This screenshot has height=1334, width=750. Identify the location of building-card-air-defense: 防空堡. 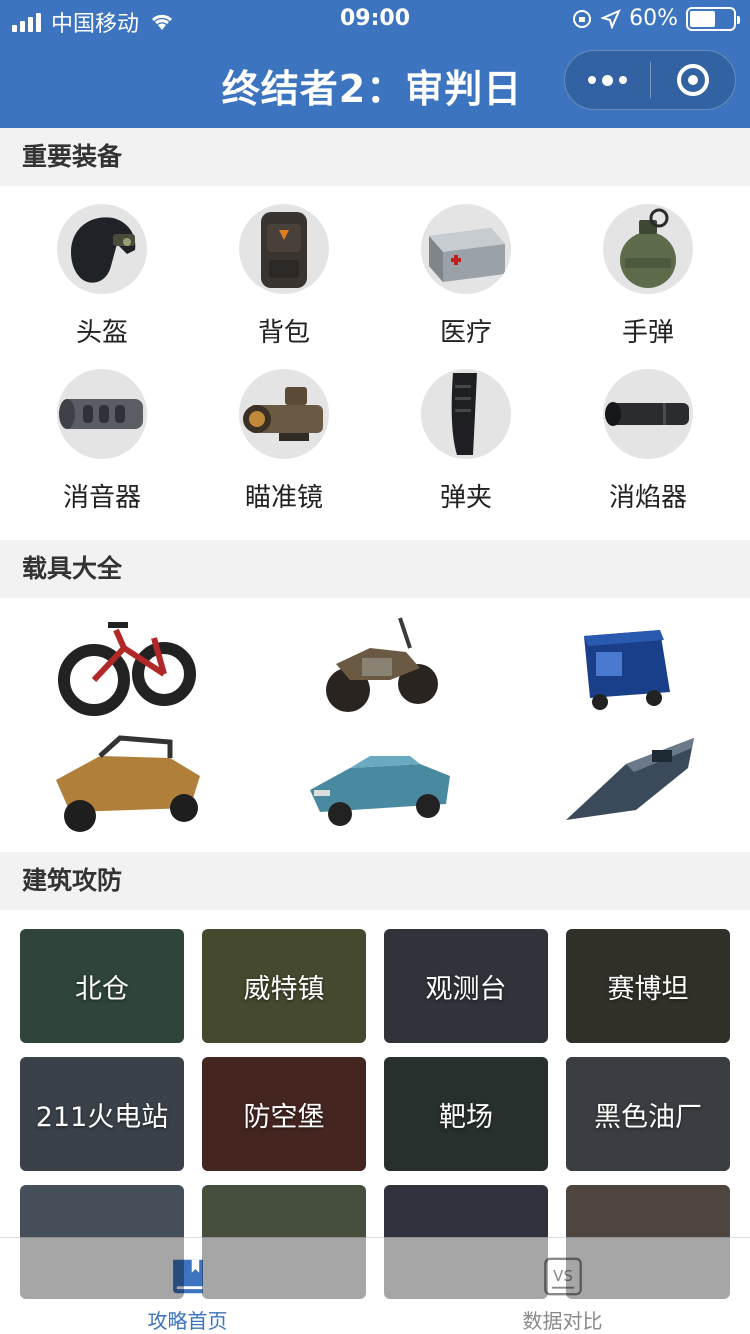
(284, 1114).